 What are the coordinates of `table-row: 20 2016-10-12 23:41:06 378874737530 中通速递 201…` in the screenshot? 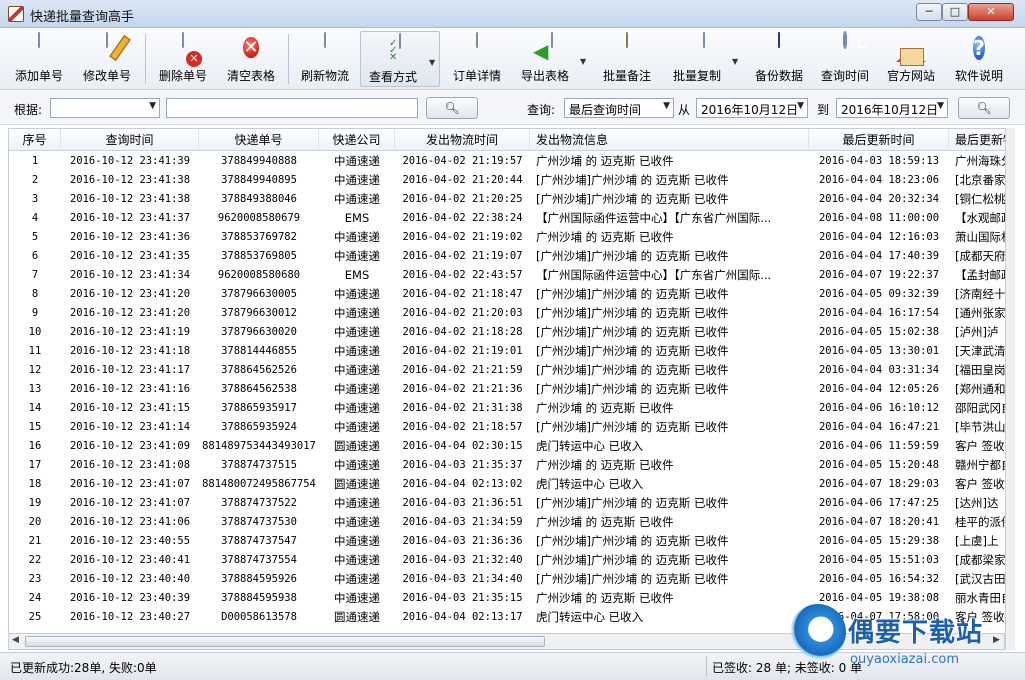 It's located at (511, 522).